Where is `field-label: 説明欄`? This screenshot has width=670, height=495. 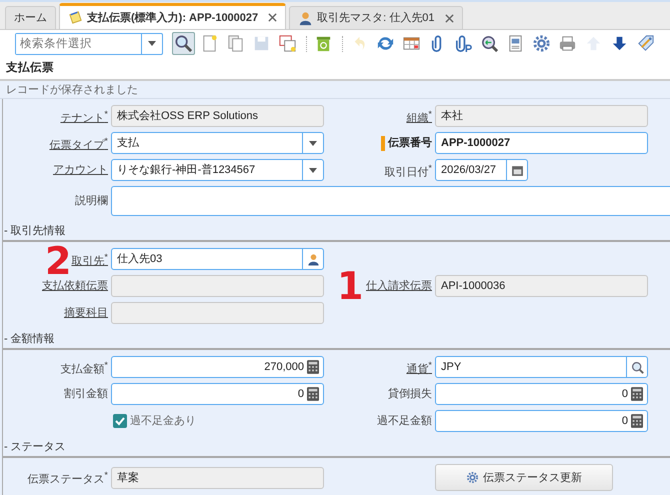
field-label: 説明欄 is located at coordinates (91, 201).